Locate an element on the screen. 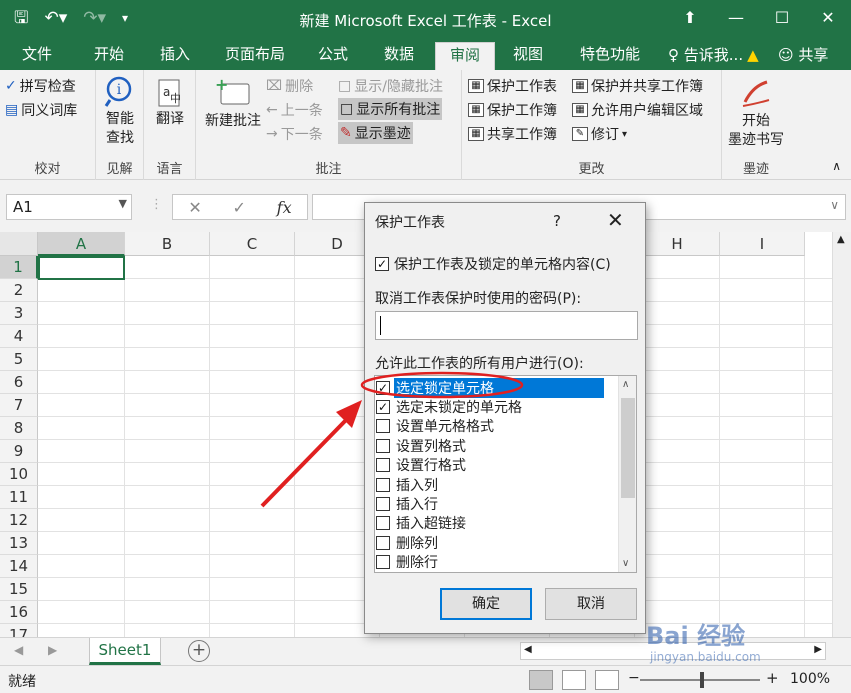 The height and width of the screenshot is (693, 851). permission-item: 插入超链接 is located at coordinates (422, 523).